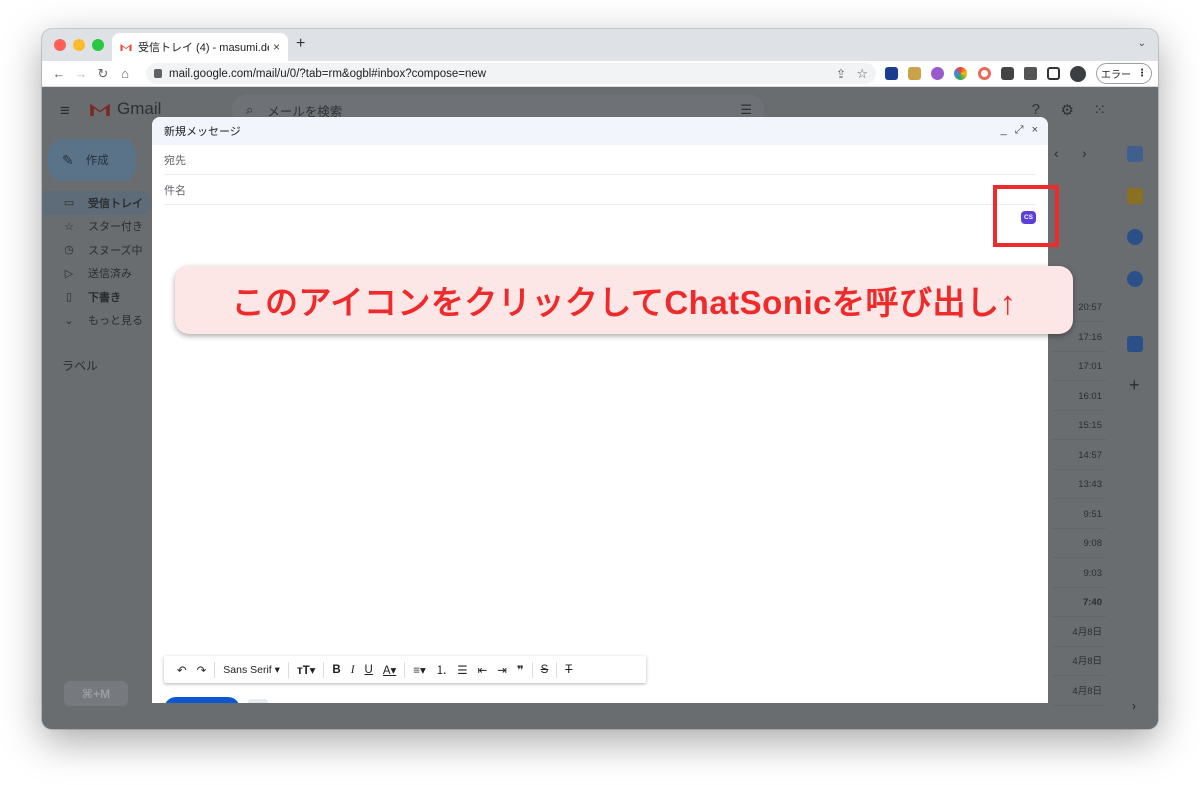  I want to click on sidebar-item-drafts: ▯ 下書き, so click(97, 297).